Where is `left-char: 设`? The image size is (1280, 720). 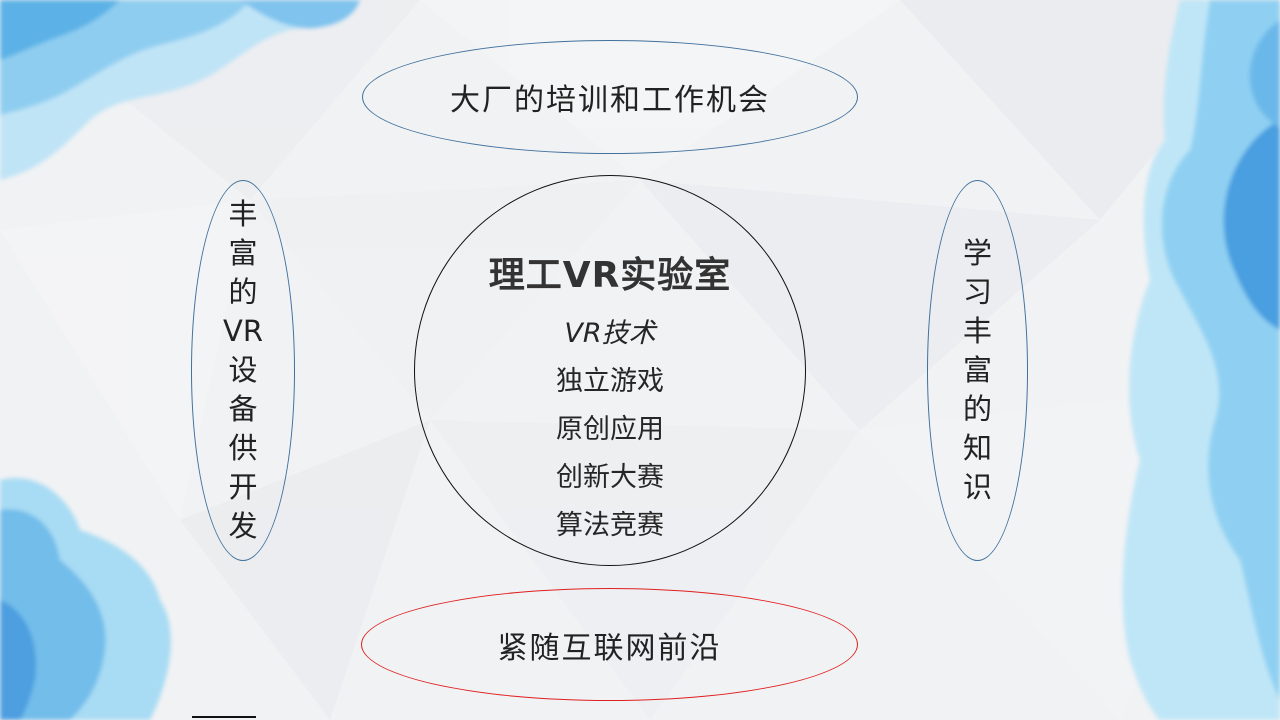 left-char: 设 is located at coordinates (243, 370).